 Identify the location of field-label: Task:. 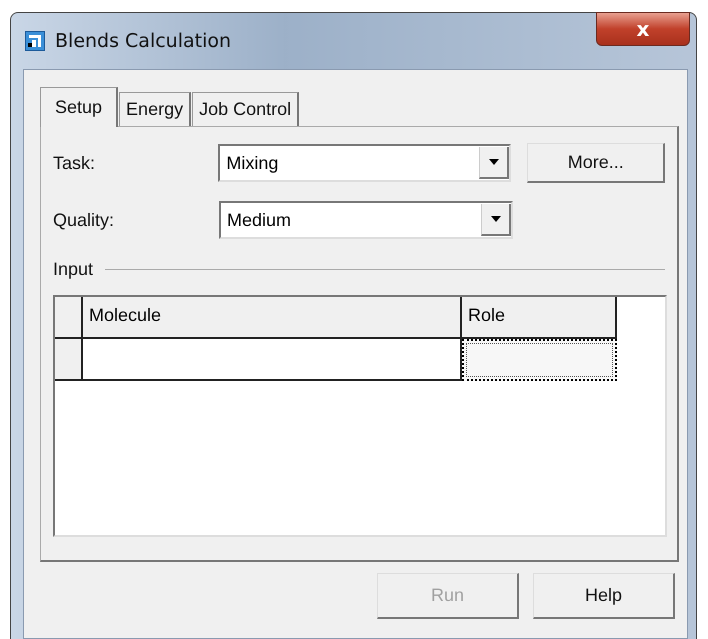
(74, 163).